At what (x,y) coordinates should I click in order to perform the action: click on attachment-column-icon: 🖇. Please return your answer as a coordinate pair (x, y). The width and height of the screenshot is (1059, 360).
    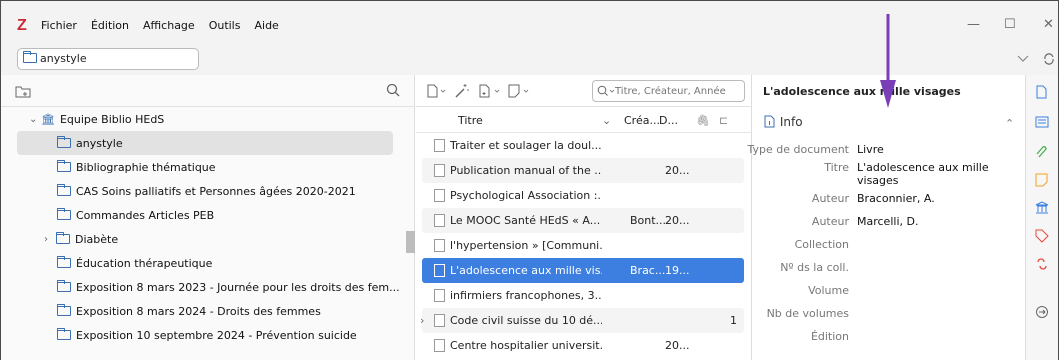
    Looking at the image, I should click on (703, 120).